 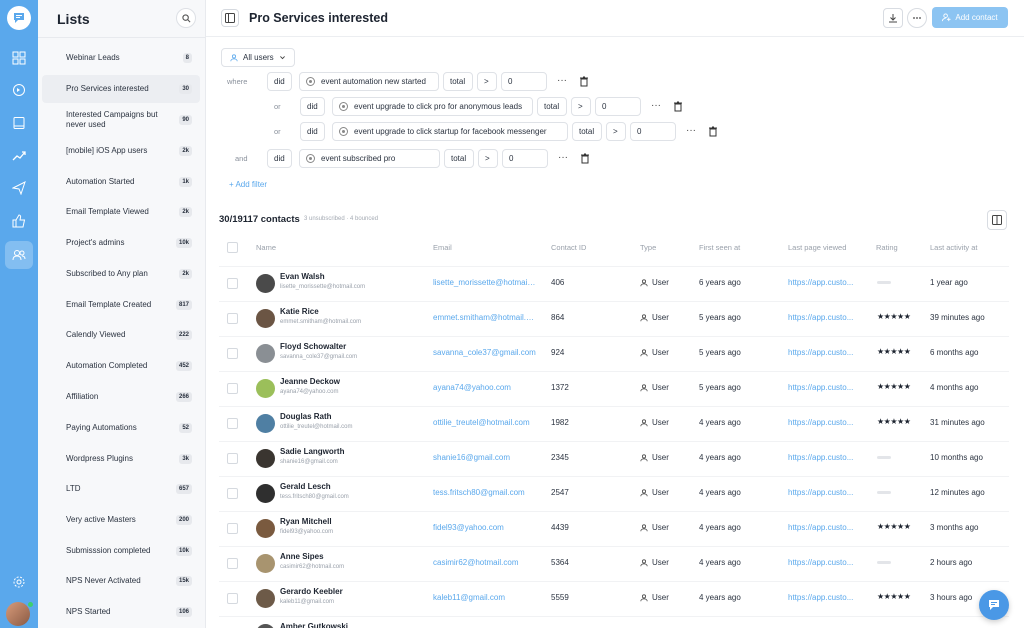 What do you see at coordinates (887, 247) in the screenshot?
I see `column-header-rating: Rating` at bounding box center [887, 247].